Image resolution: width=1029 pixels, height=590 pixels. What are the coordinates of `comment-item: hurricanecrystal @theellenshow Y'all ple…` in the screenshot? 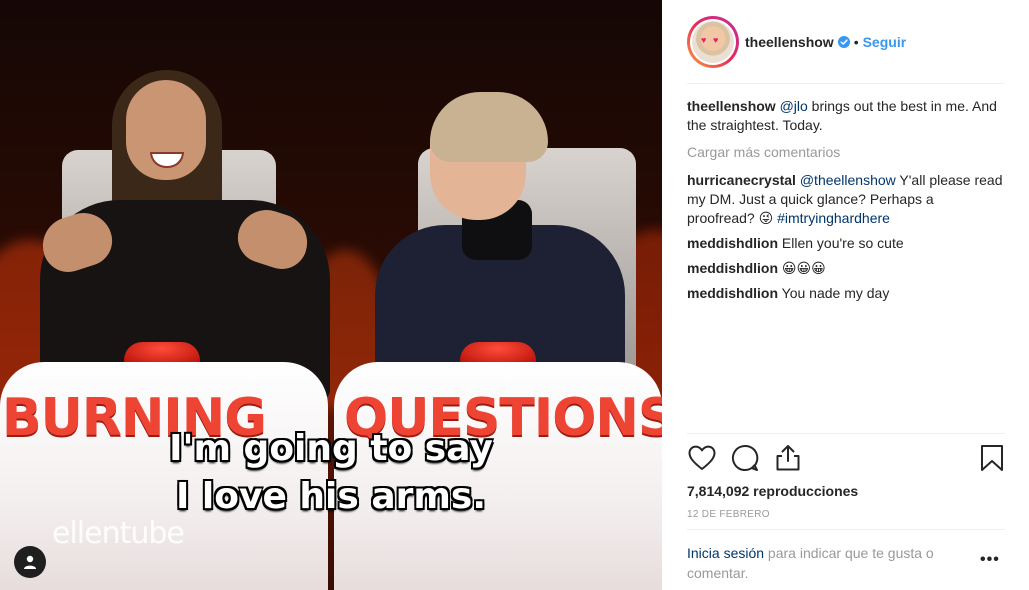 It's located at (846, 199).